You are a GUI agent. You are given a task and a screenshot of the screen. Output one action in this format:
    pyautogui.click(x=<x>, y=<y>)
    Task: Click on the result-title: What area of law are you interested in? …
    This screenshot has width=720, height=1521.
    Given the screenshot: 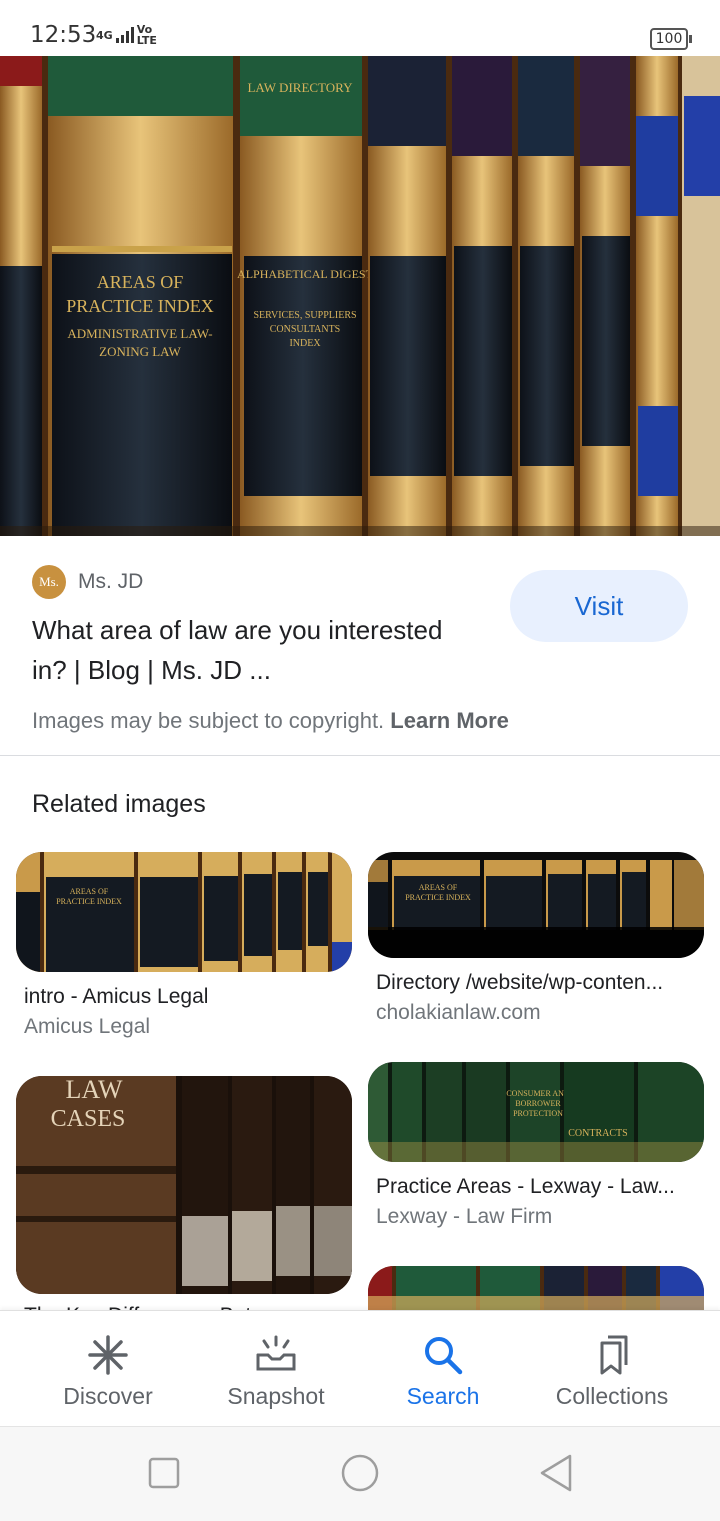 What is the action you would take?
    pyautogui.click(x=252, y=650)
    